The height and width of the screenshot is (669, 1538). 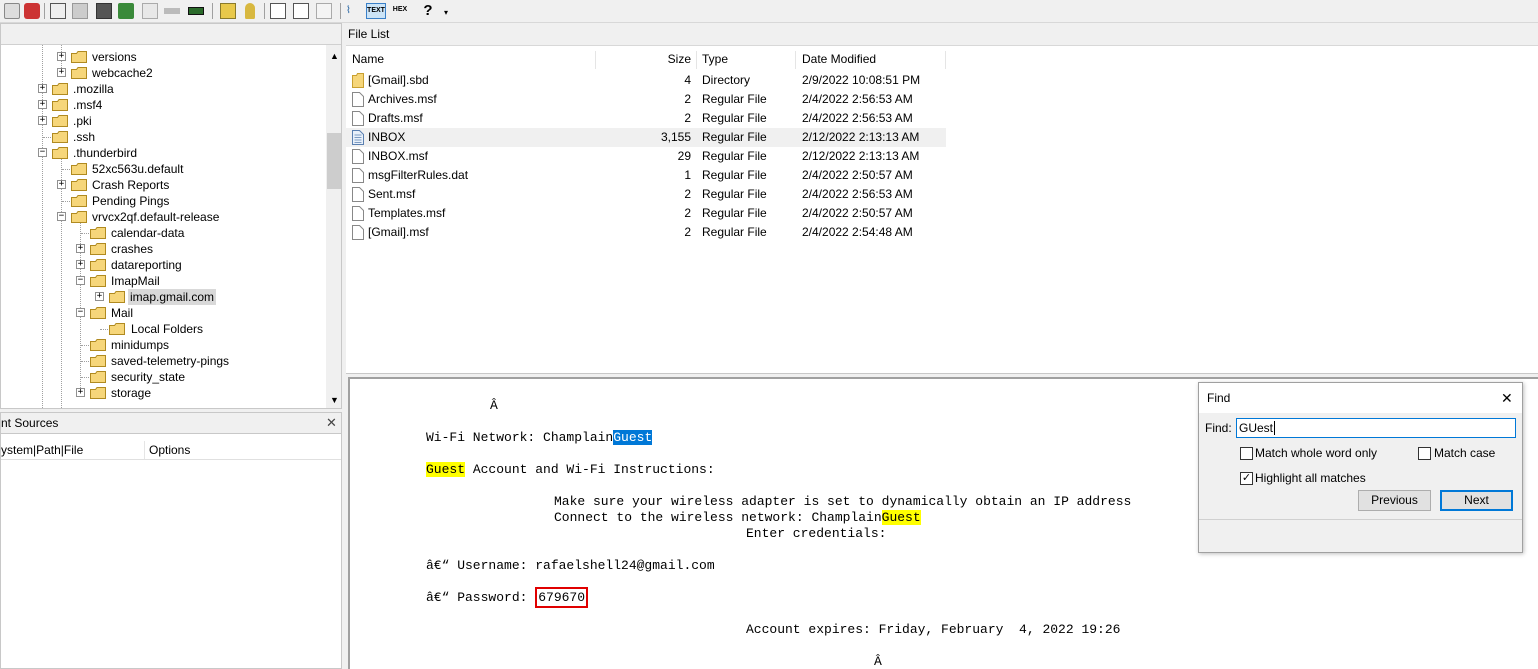 I want to click on hex-text-view-icon: ⌇, so click(x=354, y=11).